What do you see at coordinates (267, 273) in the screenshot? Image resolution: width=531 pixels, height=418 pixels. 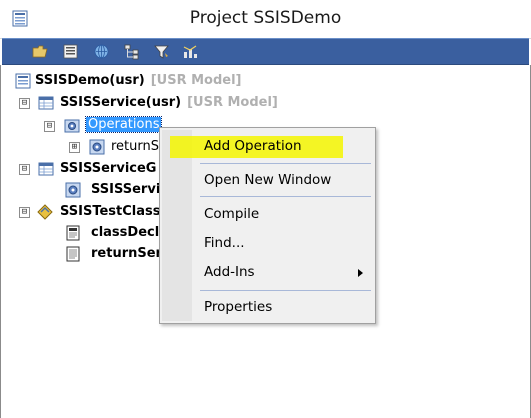 I see `menu-item-add-ins: Add-Ins` at bounding box center [267, 273].